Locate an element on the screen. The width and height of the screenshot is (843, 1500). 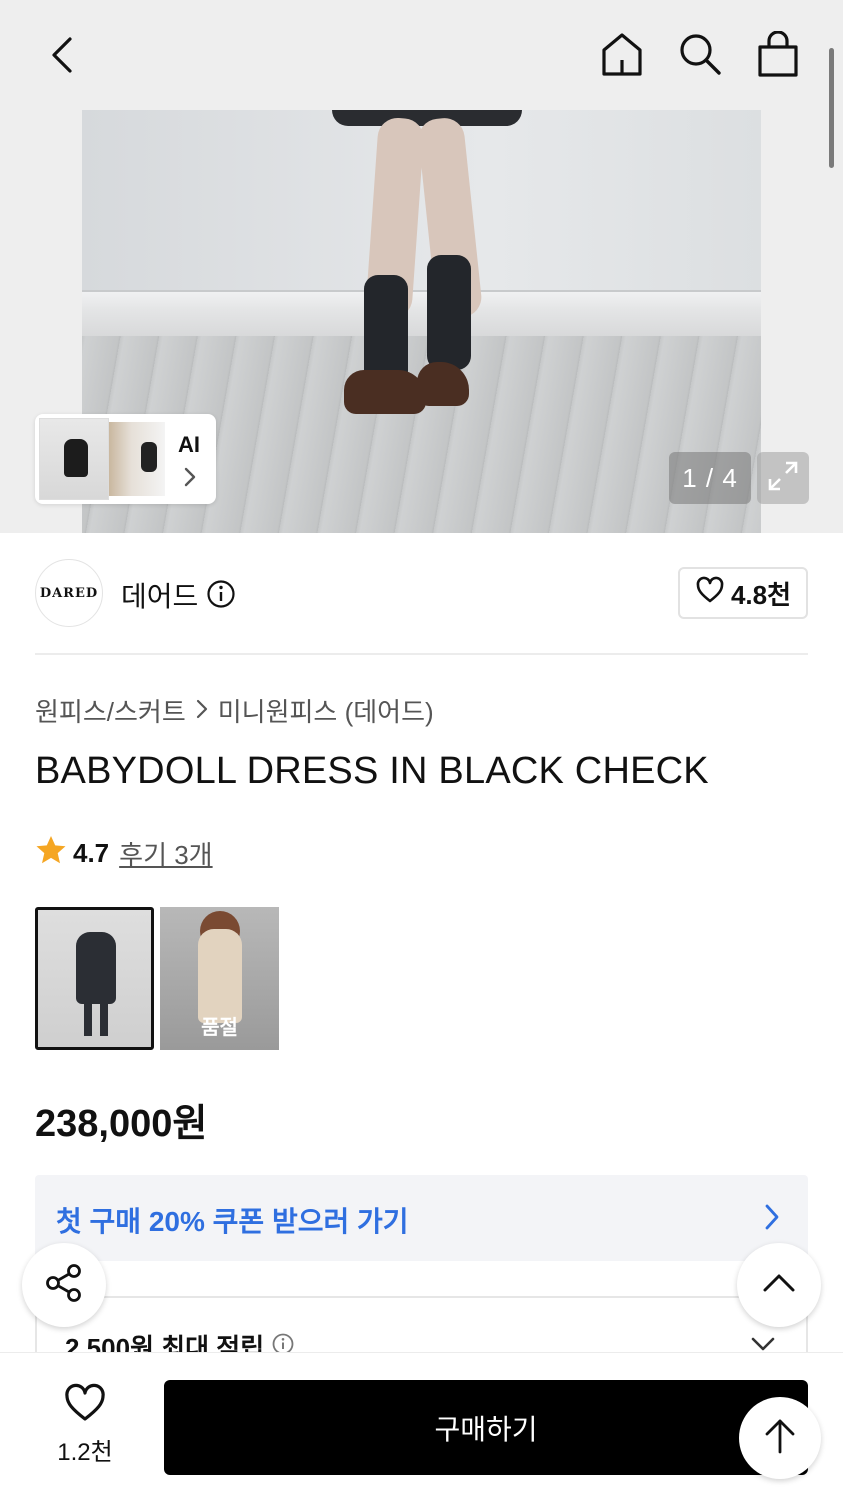
image-counter: 1 / 4 is located at coordinates (710, 478).